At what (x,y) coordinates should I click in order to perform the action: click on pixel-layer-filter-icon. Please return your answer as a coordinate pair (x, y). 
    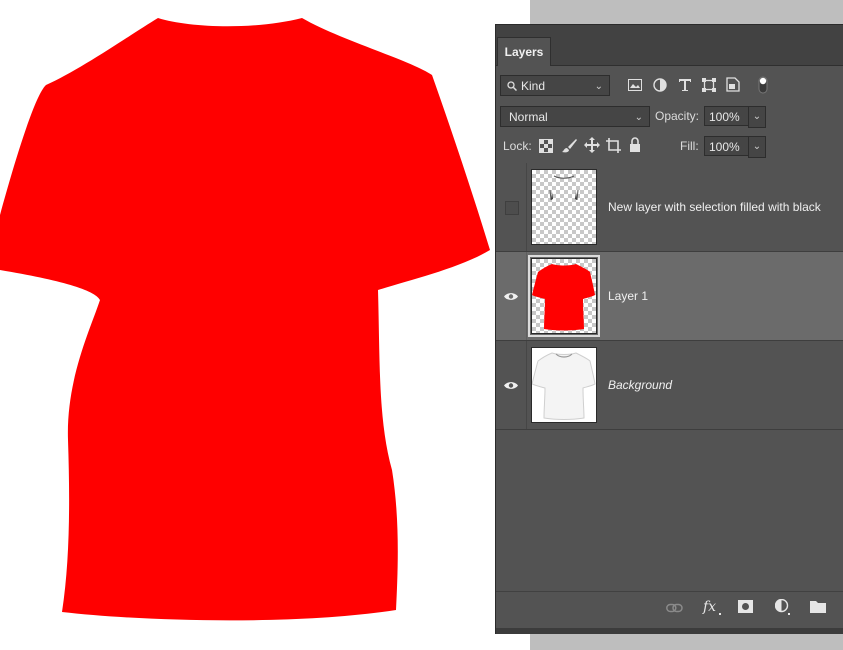
    Looking at the image, I should click on (635, 85).